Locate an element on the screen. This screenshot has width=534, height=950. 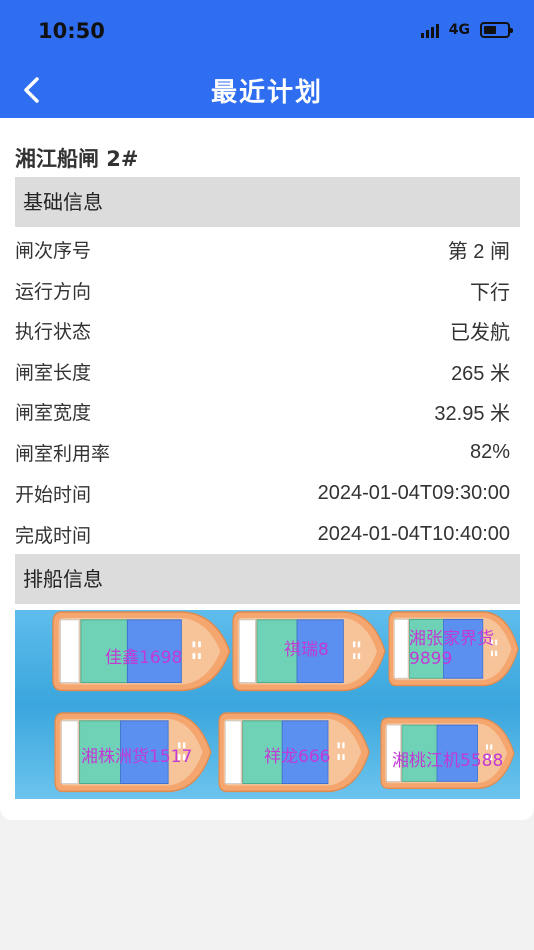
info-row: 闸次序号 第 2 闸 is located at coordinates (262, 249).